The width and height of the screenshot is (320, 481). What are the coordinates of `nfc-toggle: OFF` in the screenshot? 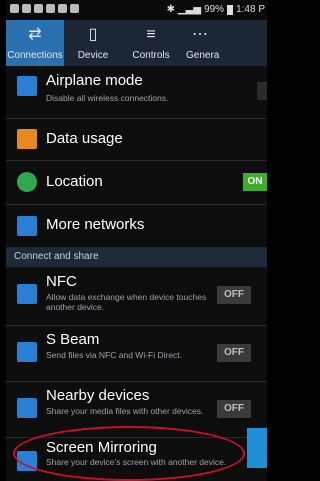 It's located at (234, 295).